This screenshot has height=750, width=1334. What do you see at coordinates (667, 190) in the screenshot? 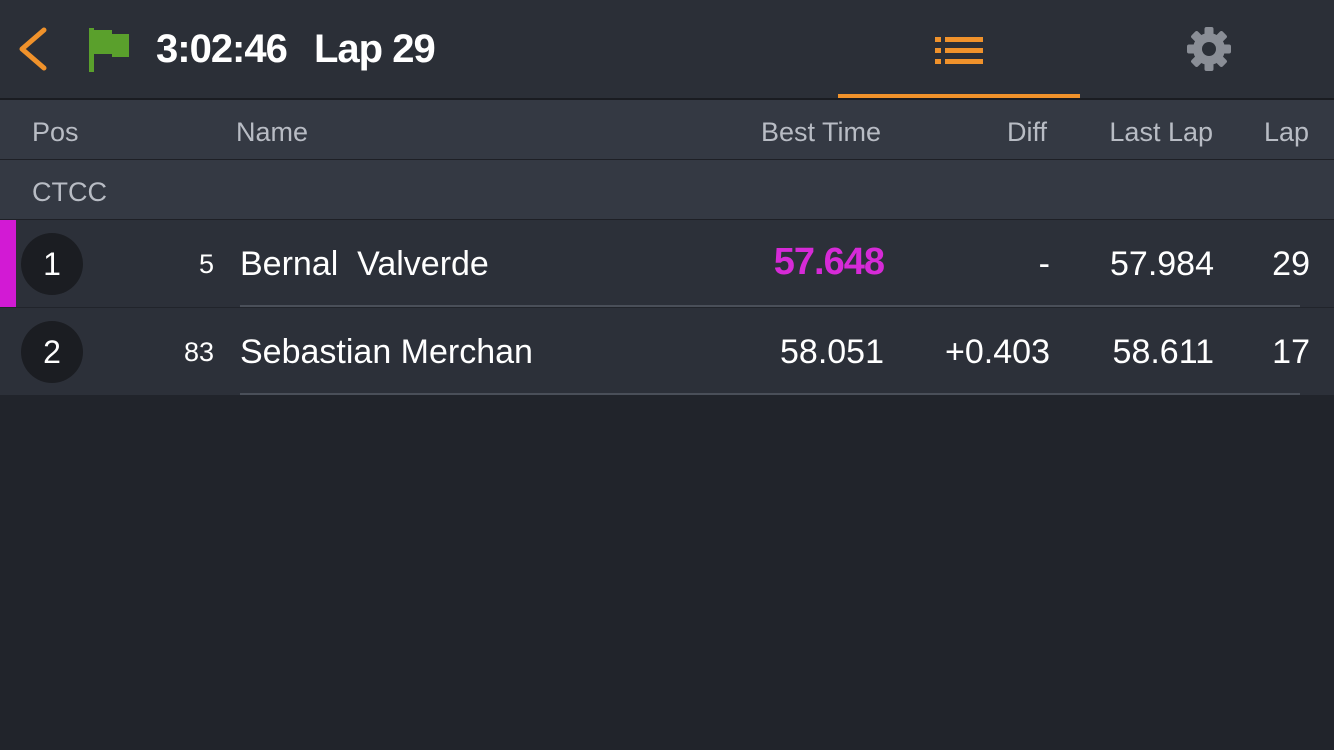
I see `class-group-header: CTCC` at bounding box center [667, 190].